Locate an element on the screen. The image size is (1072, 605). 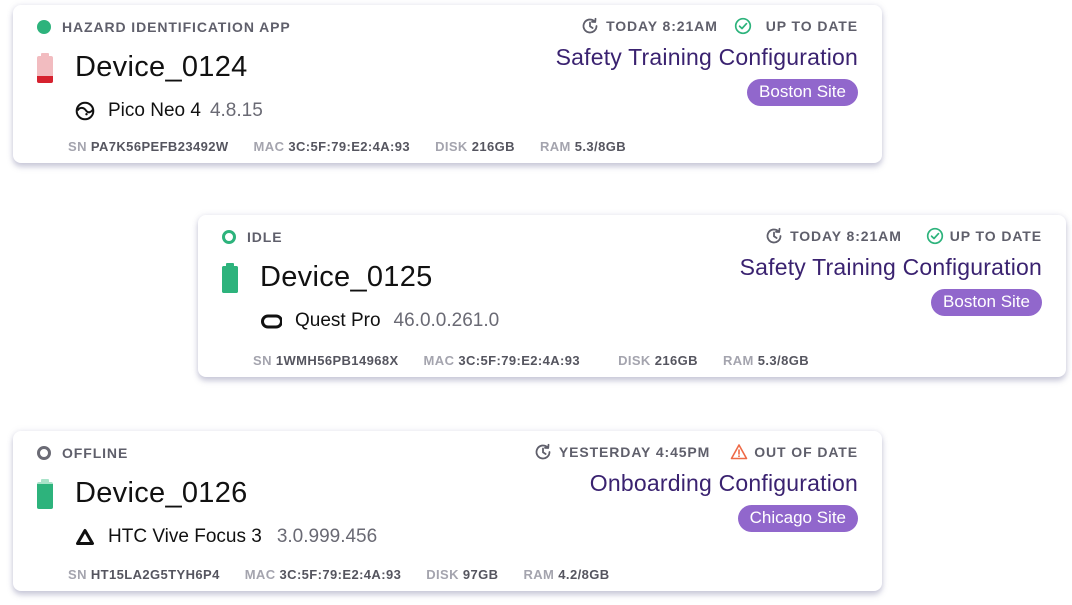
title-row: Device_0126 is located at coordinates (142, 493).